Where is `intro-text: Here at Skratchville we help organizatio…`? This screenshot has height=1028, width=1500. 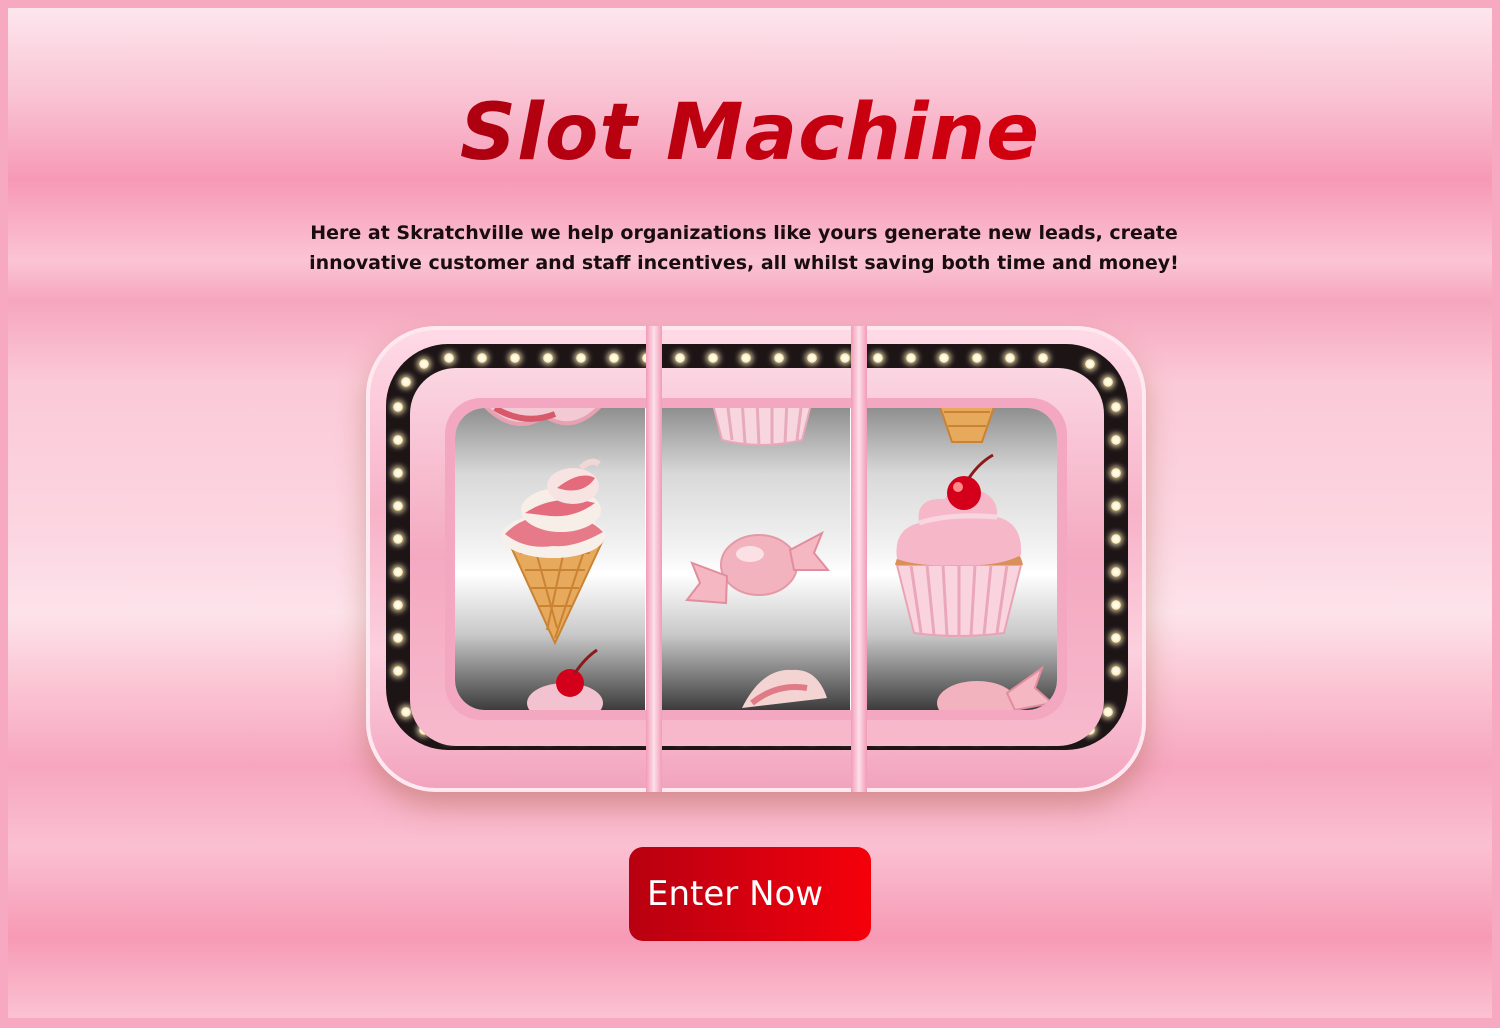
intro-text: Here at Skratchville we help organizatio… is located at coordinates (744, 248).